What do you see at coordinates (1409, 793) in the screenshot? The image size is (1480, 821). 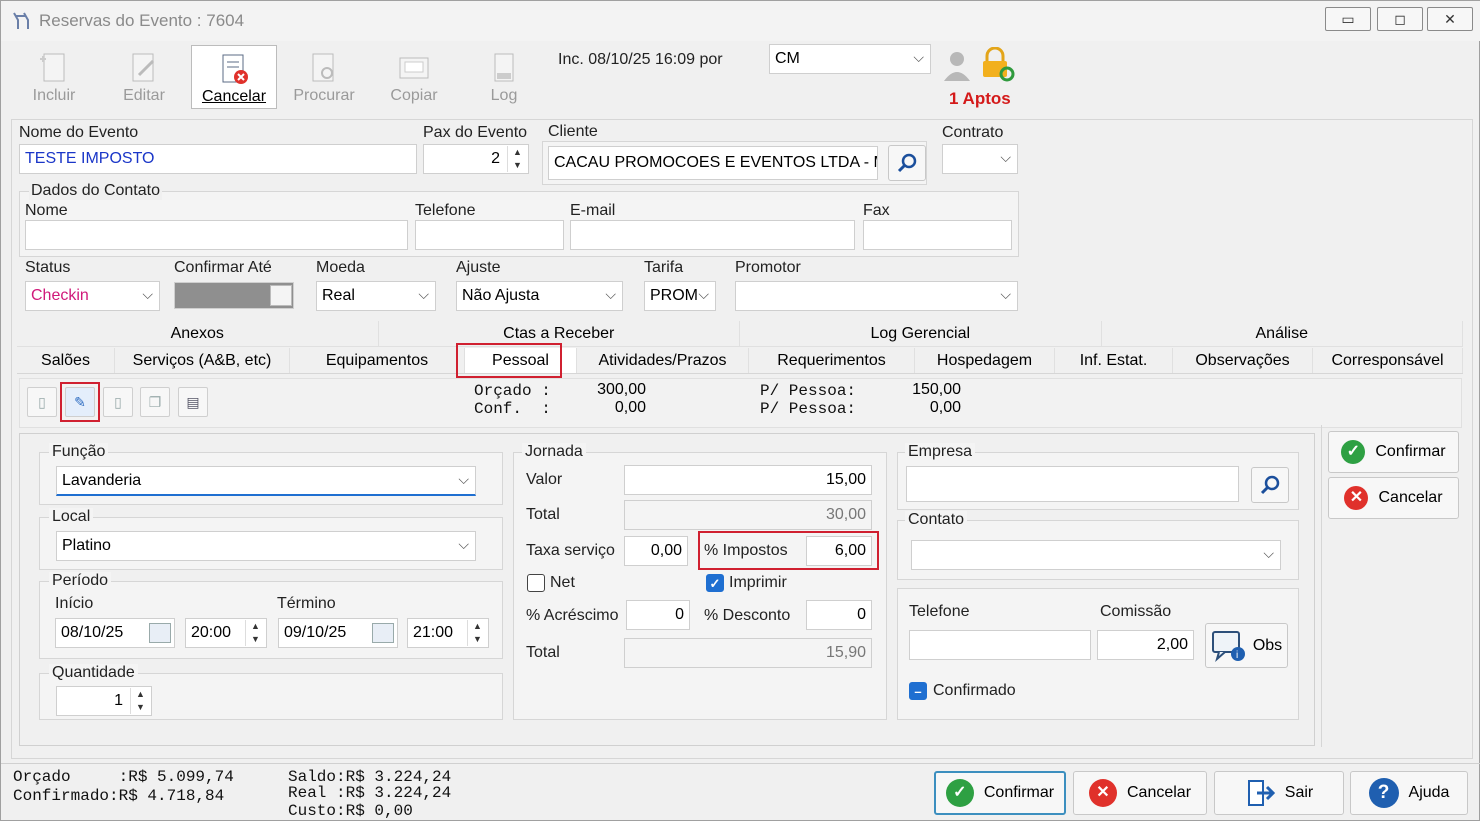 I see `footer-ajuda-button: ? Ajuda` at bounding box center [1409, 793].